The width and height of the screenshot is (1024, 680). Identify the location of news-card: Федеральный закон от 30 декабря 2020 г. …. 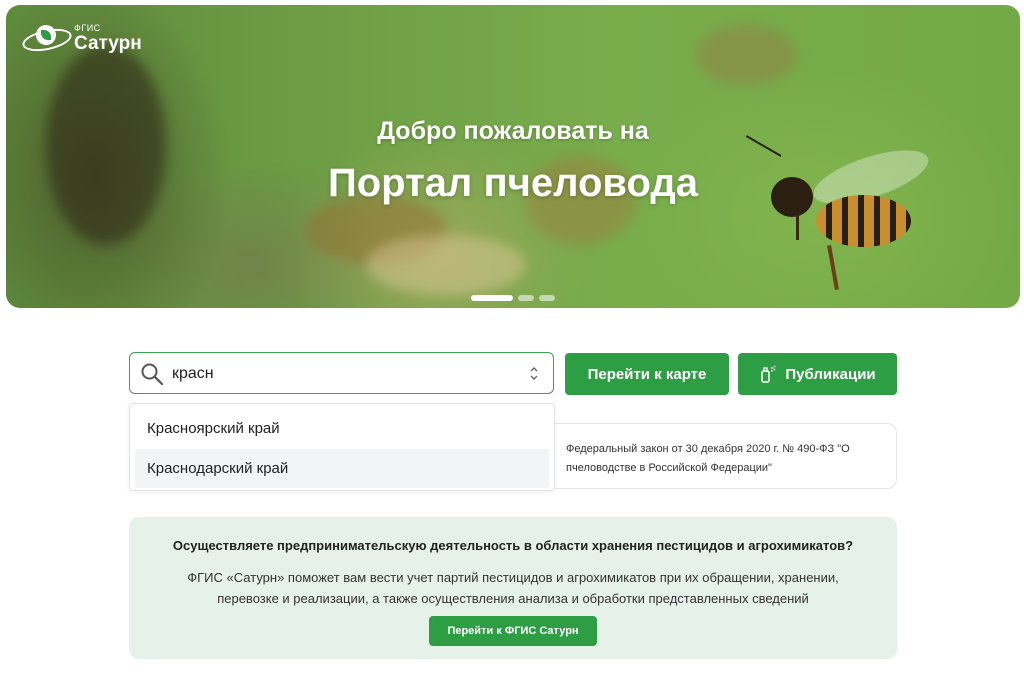
(718, 456).